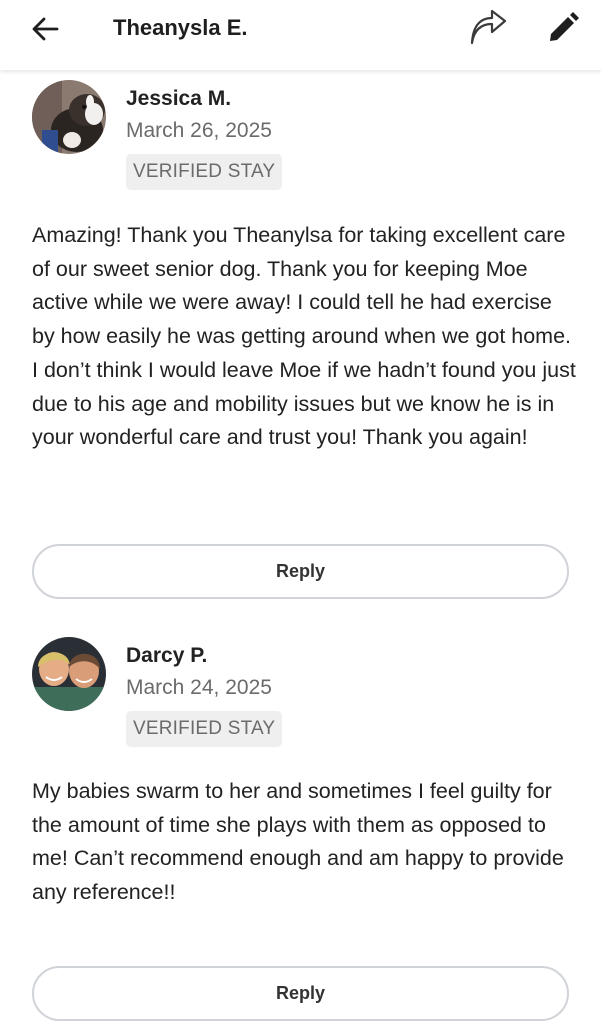  I want to click on dog-photo-icon, so click(69, 117).